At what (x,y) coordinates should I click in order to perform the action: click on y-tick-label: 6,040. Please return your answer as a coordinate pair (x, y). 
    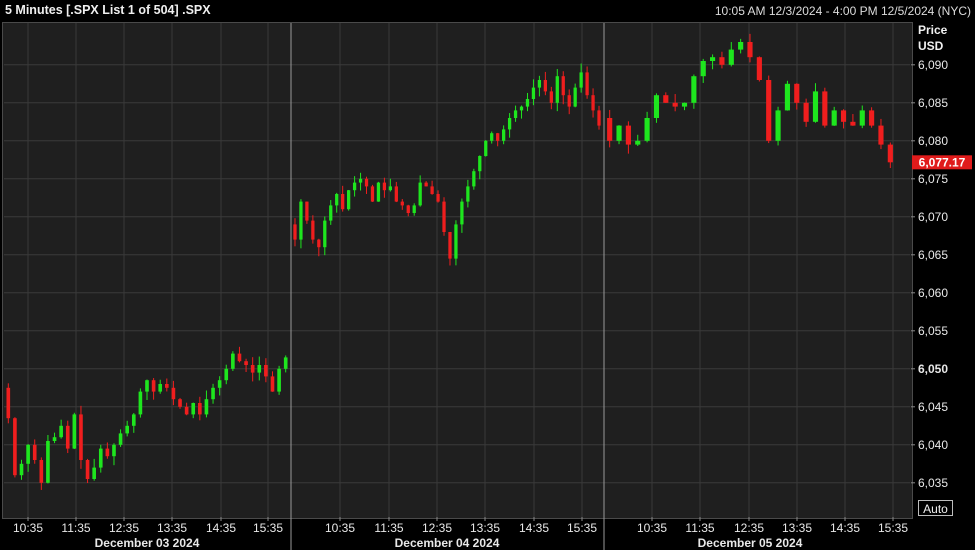
    Looking at the image, I should click on (933, 445).